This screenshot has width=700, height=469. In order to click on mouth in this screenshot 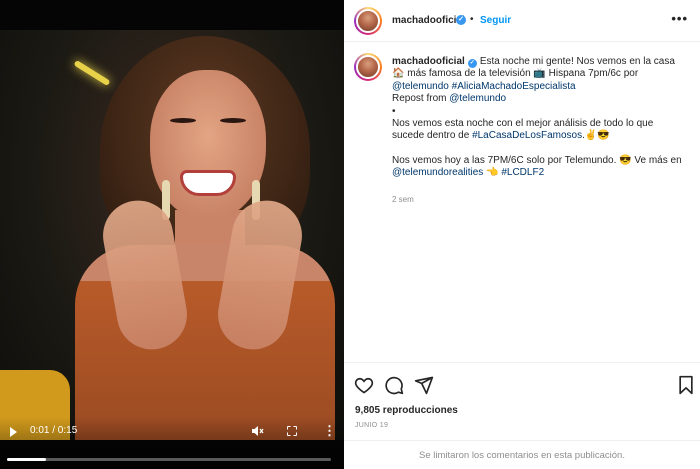, I will do `click(208, 183)`.